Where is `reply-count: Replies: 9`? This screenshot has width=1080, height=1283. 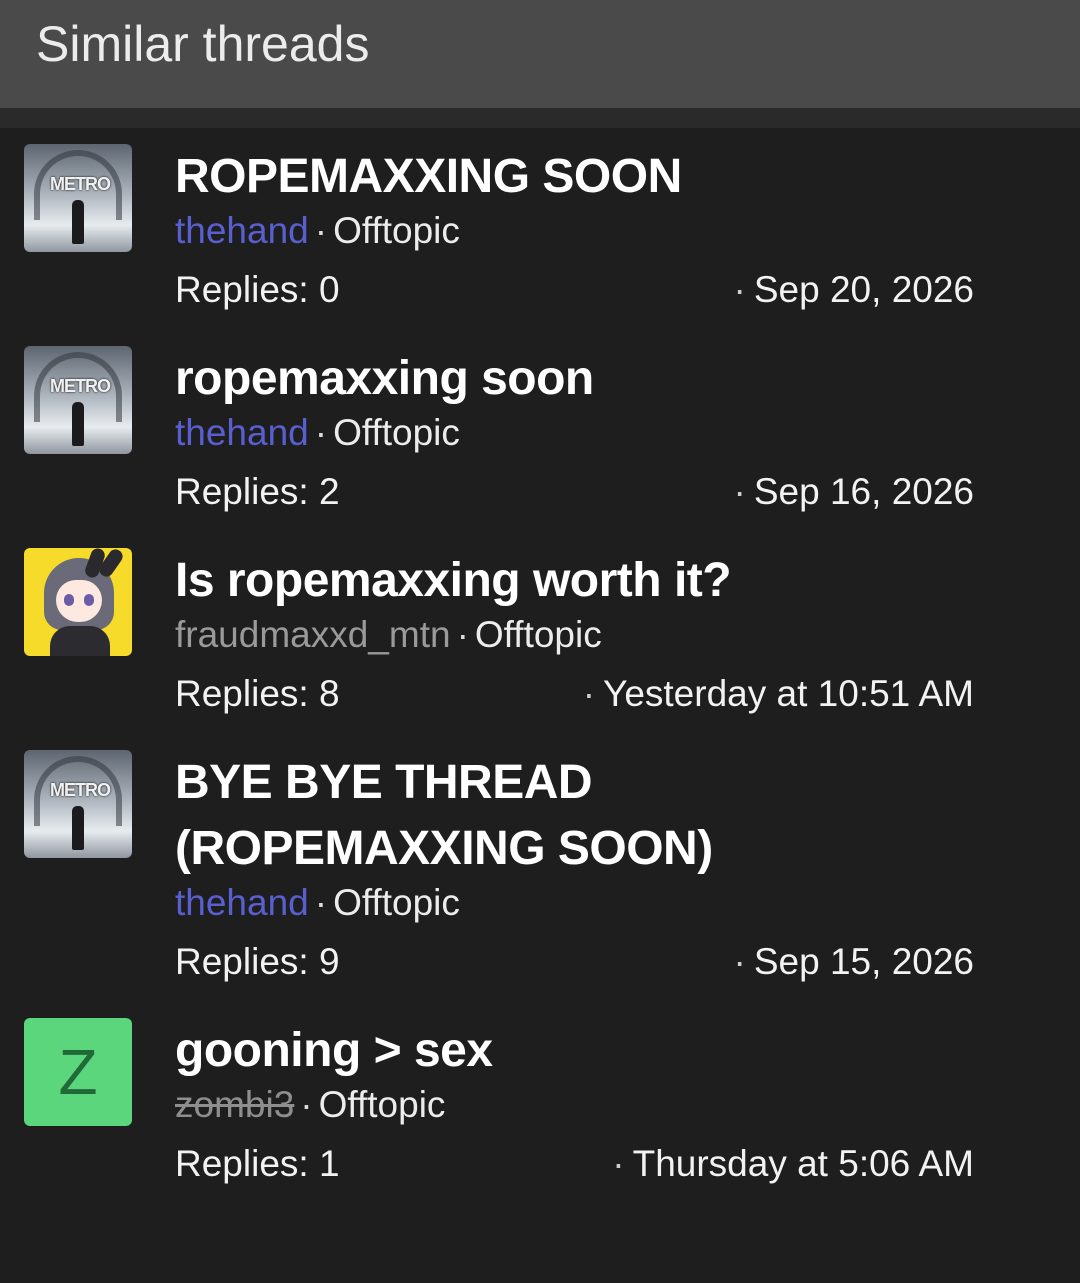 reply-count: Replies: 9 is located at coordinates (257, 961).